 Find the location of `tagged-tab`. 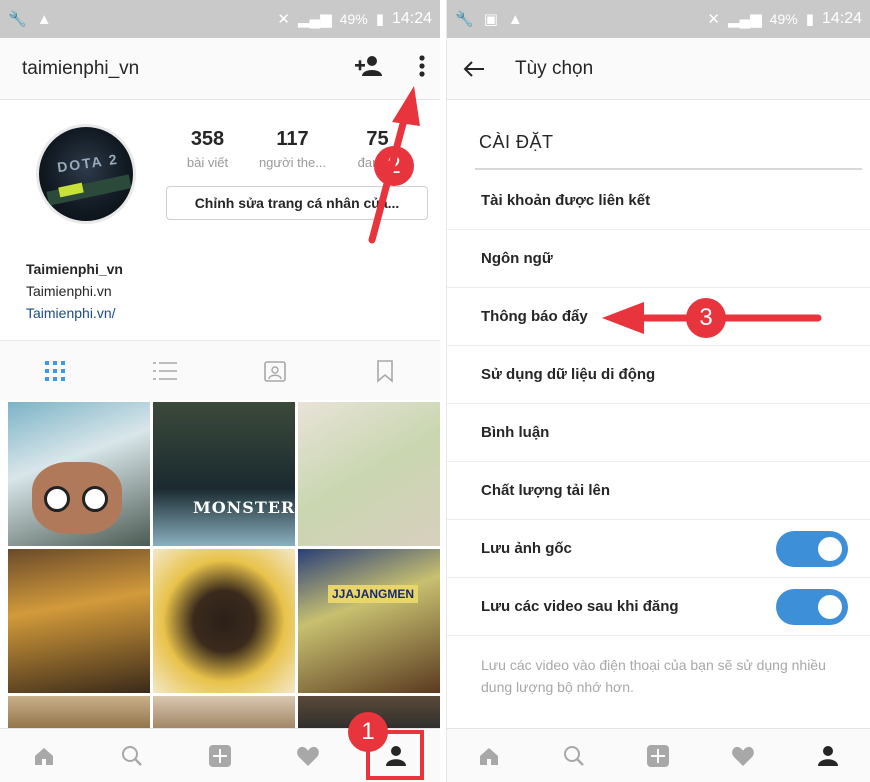

tagged-tab is located at coordinates (275, 370).